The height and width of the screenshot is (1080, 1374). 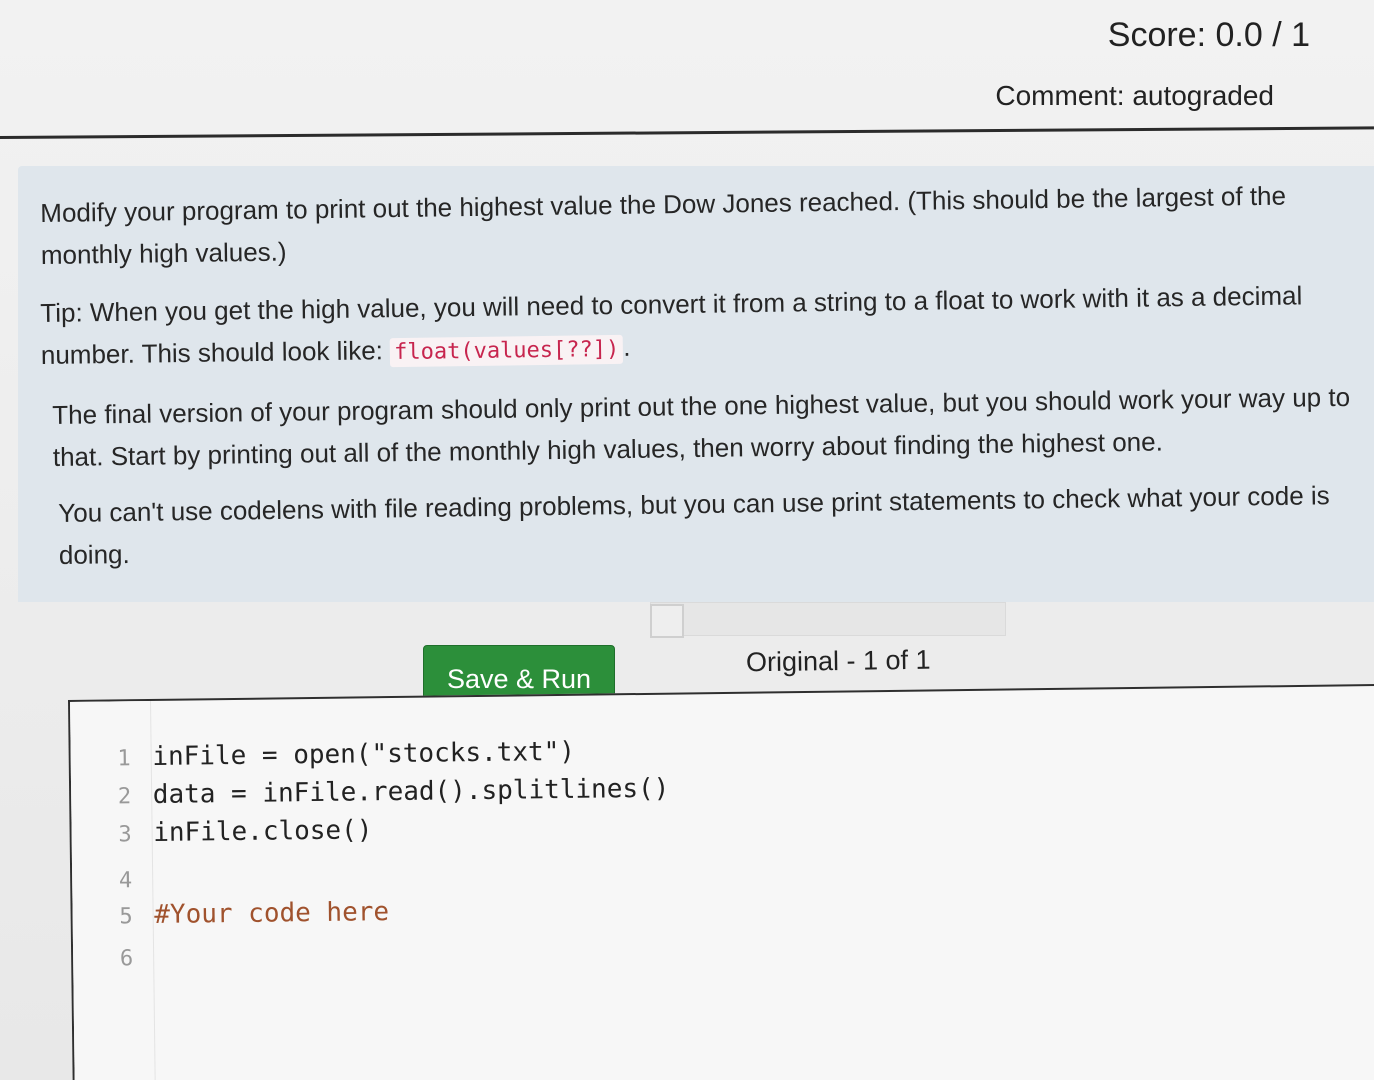 What do you see at coordinates (114, 957) in the screenshot?
I see `code-line: 6` at bounding box center [114, 957].